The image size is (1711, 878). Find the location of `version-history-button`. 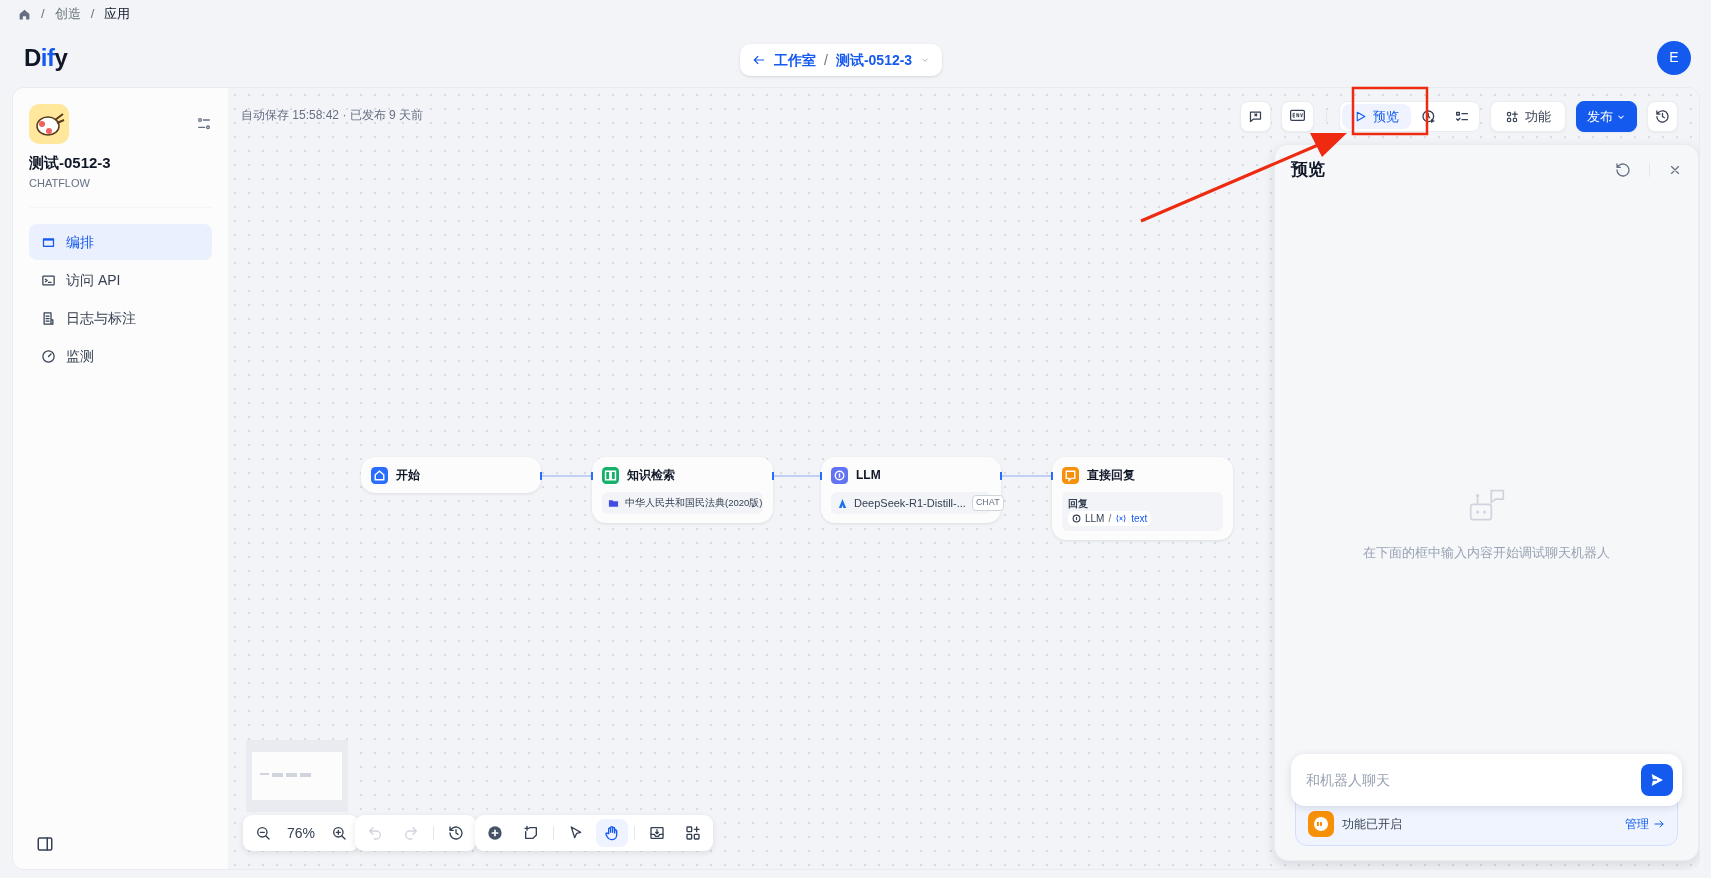

version-history-button is located at coordinates (1662, 116).